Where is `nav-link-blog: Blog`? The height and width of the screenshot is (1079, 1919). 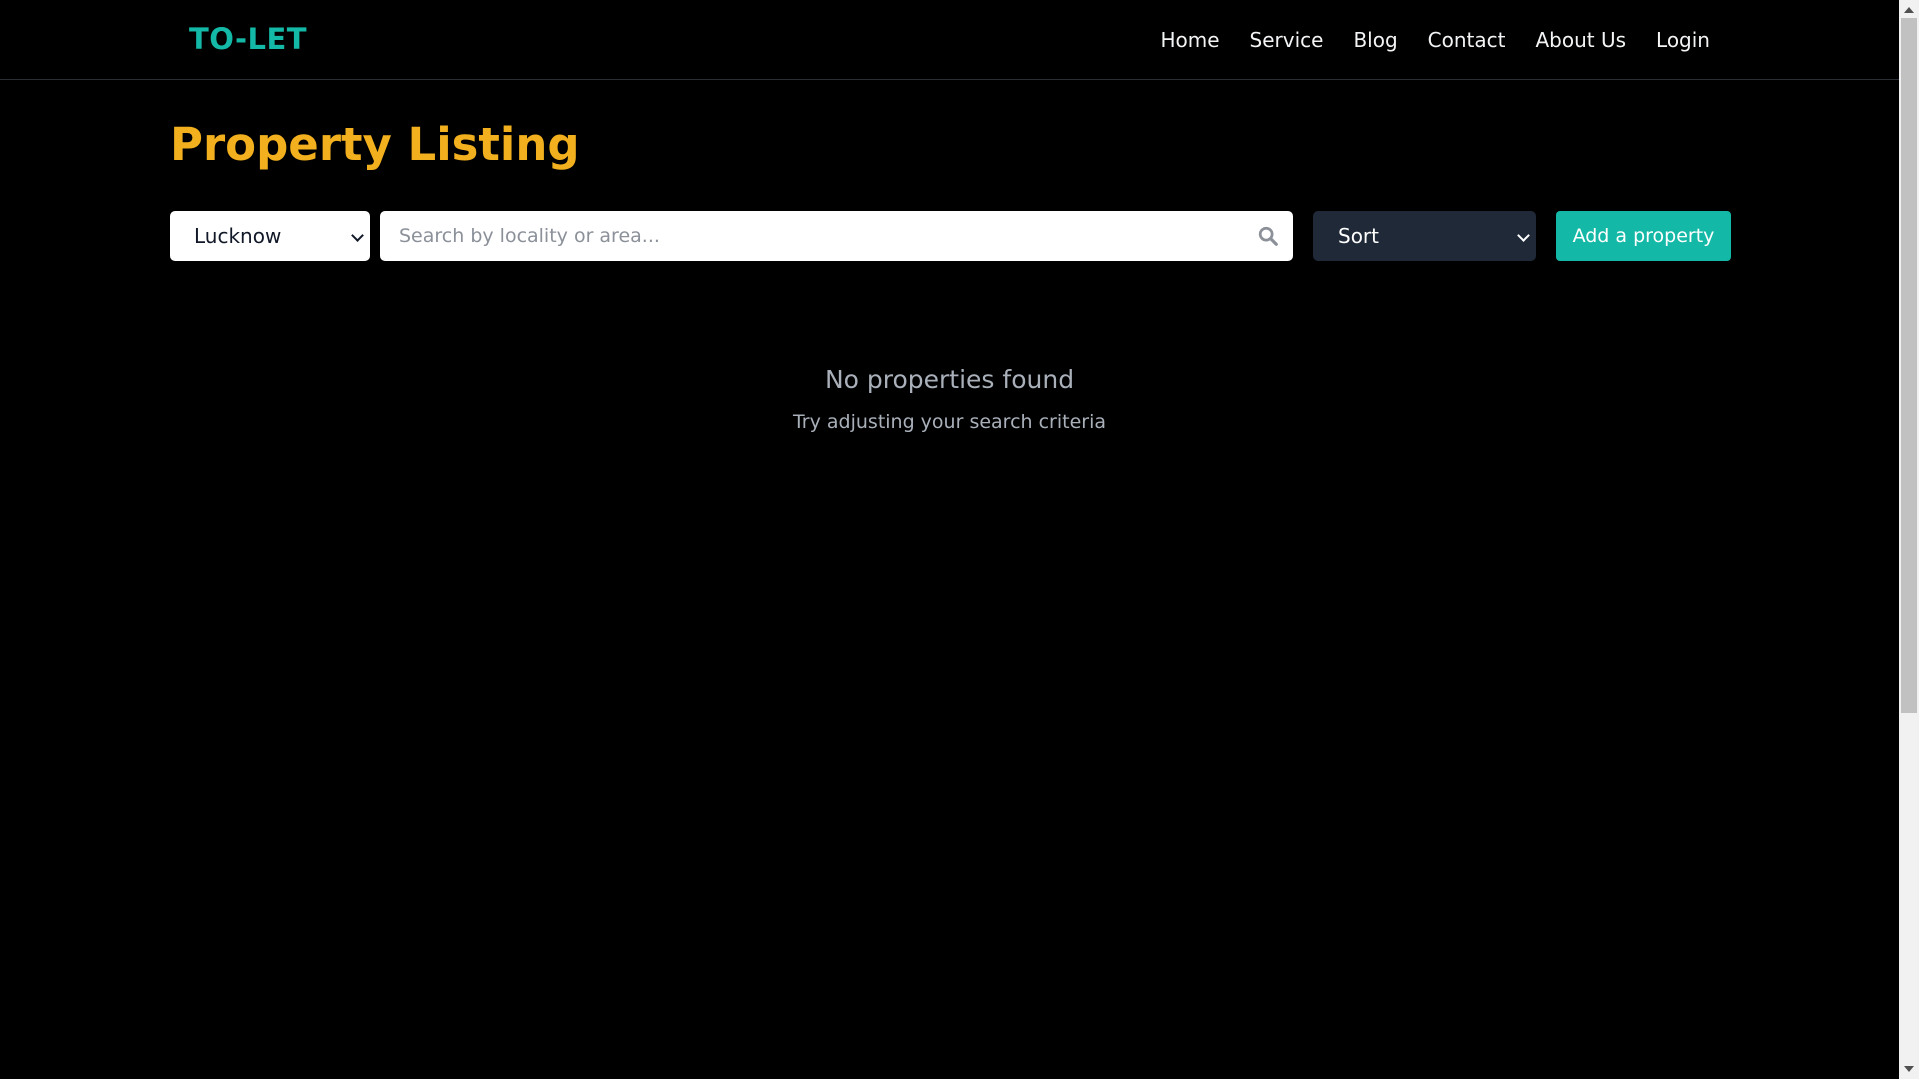
nav-link-blog: Blog is located at coordinates (1375, 40).